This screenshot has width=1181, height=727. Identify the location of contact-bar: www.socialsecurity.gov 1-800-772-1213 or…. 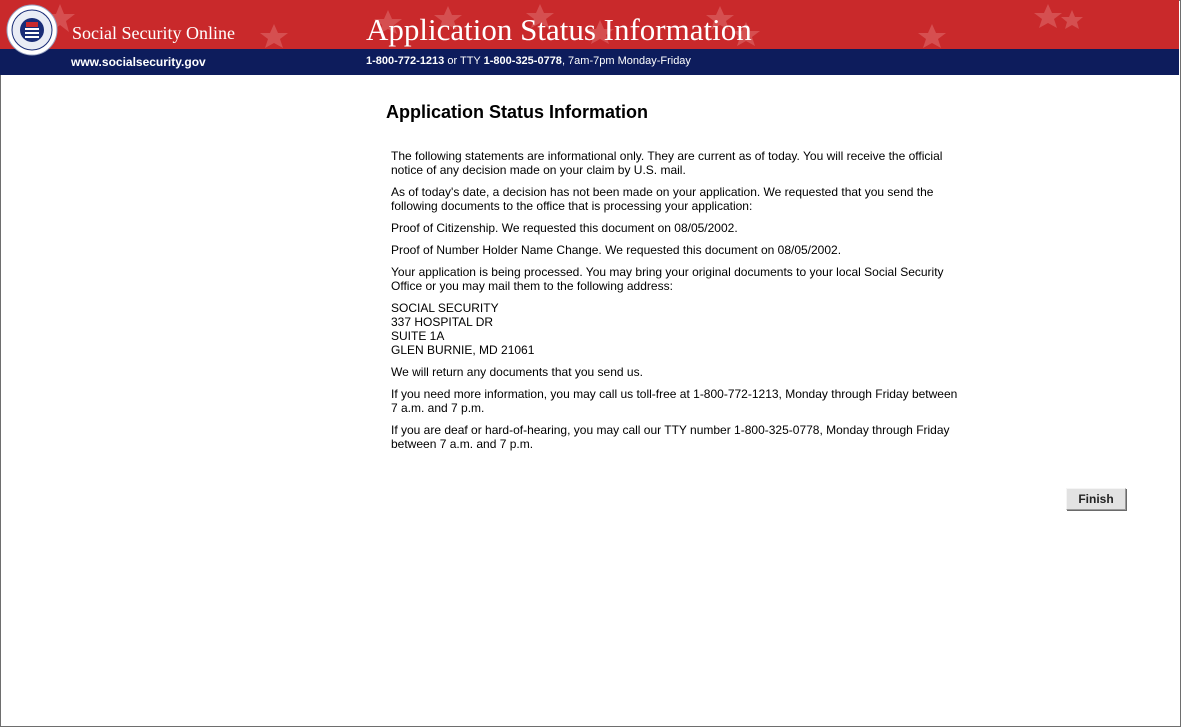
(589, 62).